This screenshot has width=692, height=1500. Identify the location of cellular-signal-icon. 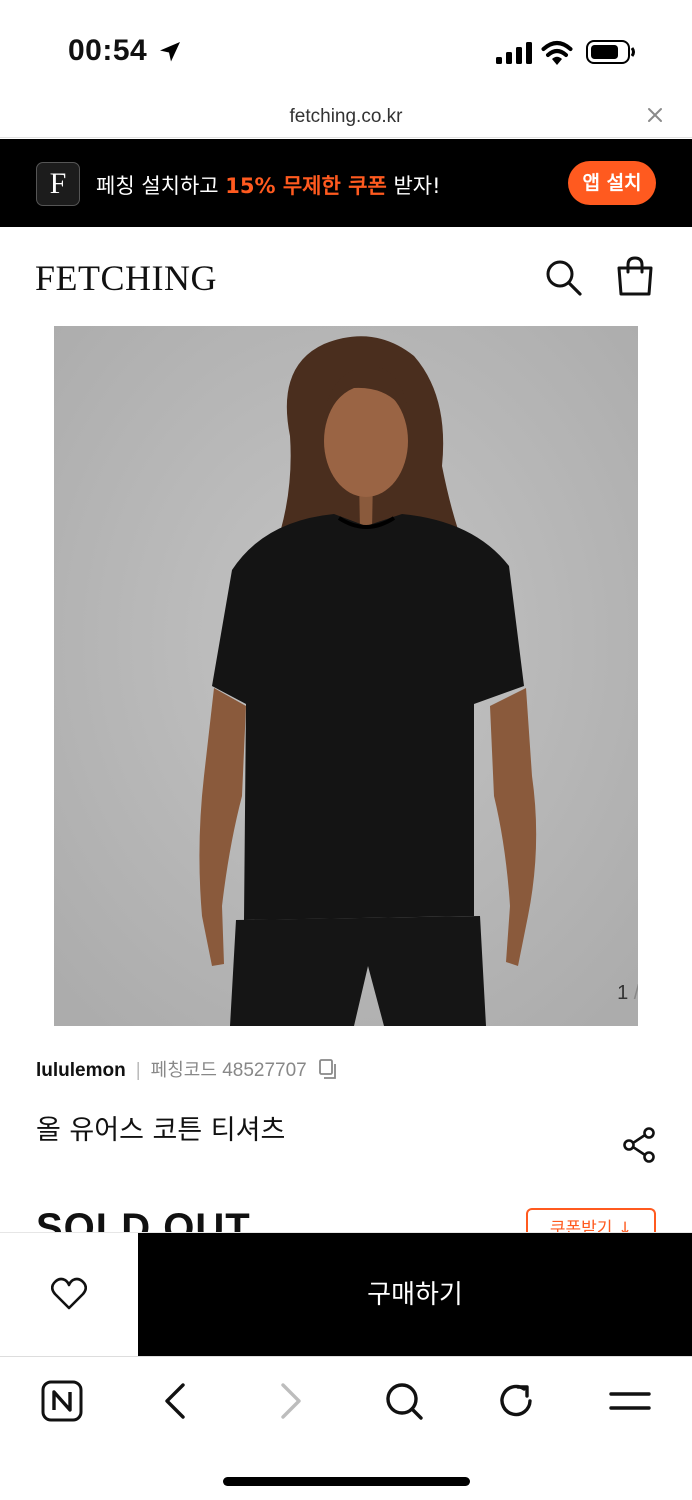
(514, 53).